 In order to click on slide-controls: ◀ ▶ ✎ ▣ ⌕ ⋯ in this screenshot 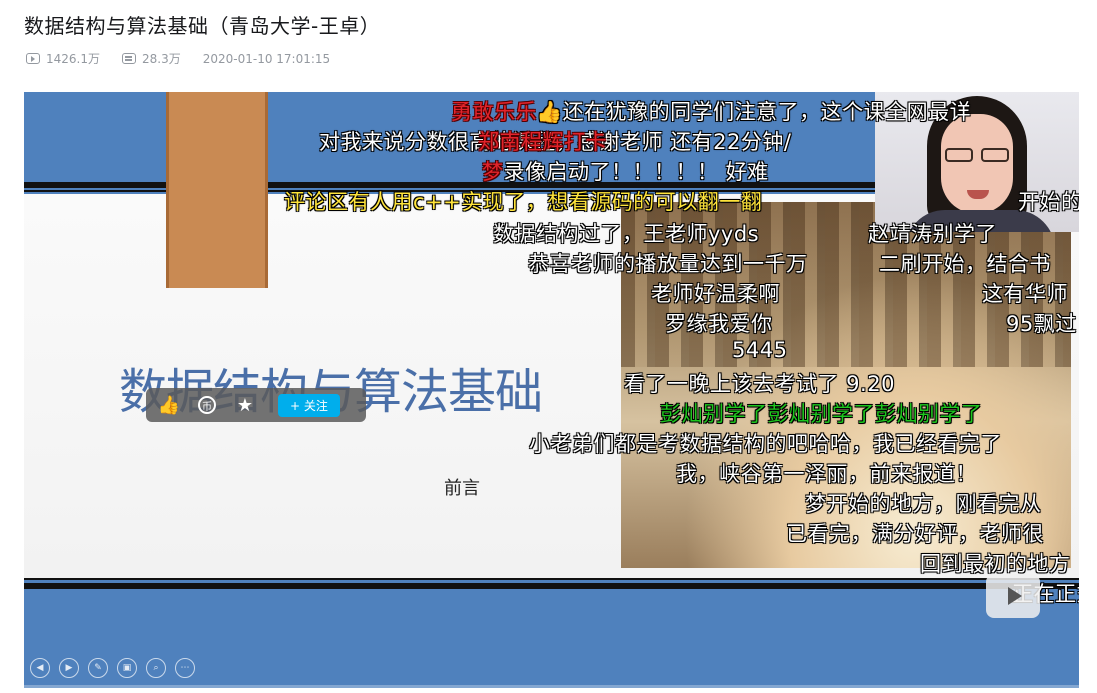, I will do `click(112, 668)`.